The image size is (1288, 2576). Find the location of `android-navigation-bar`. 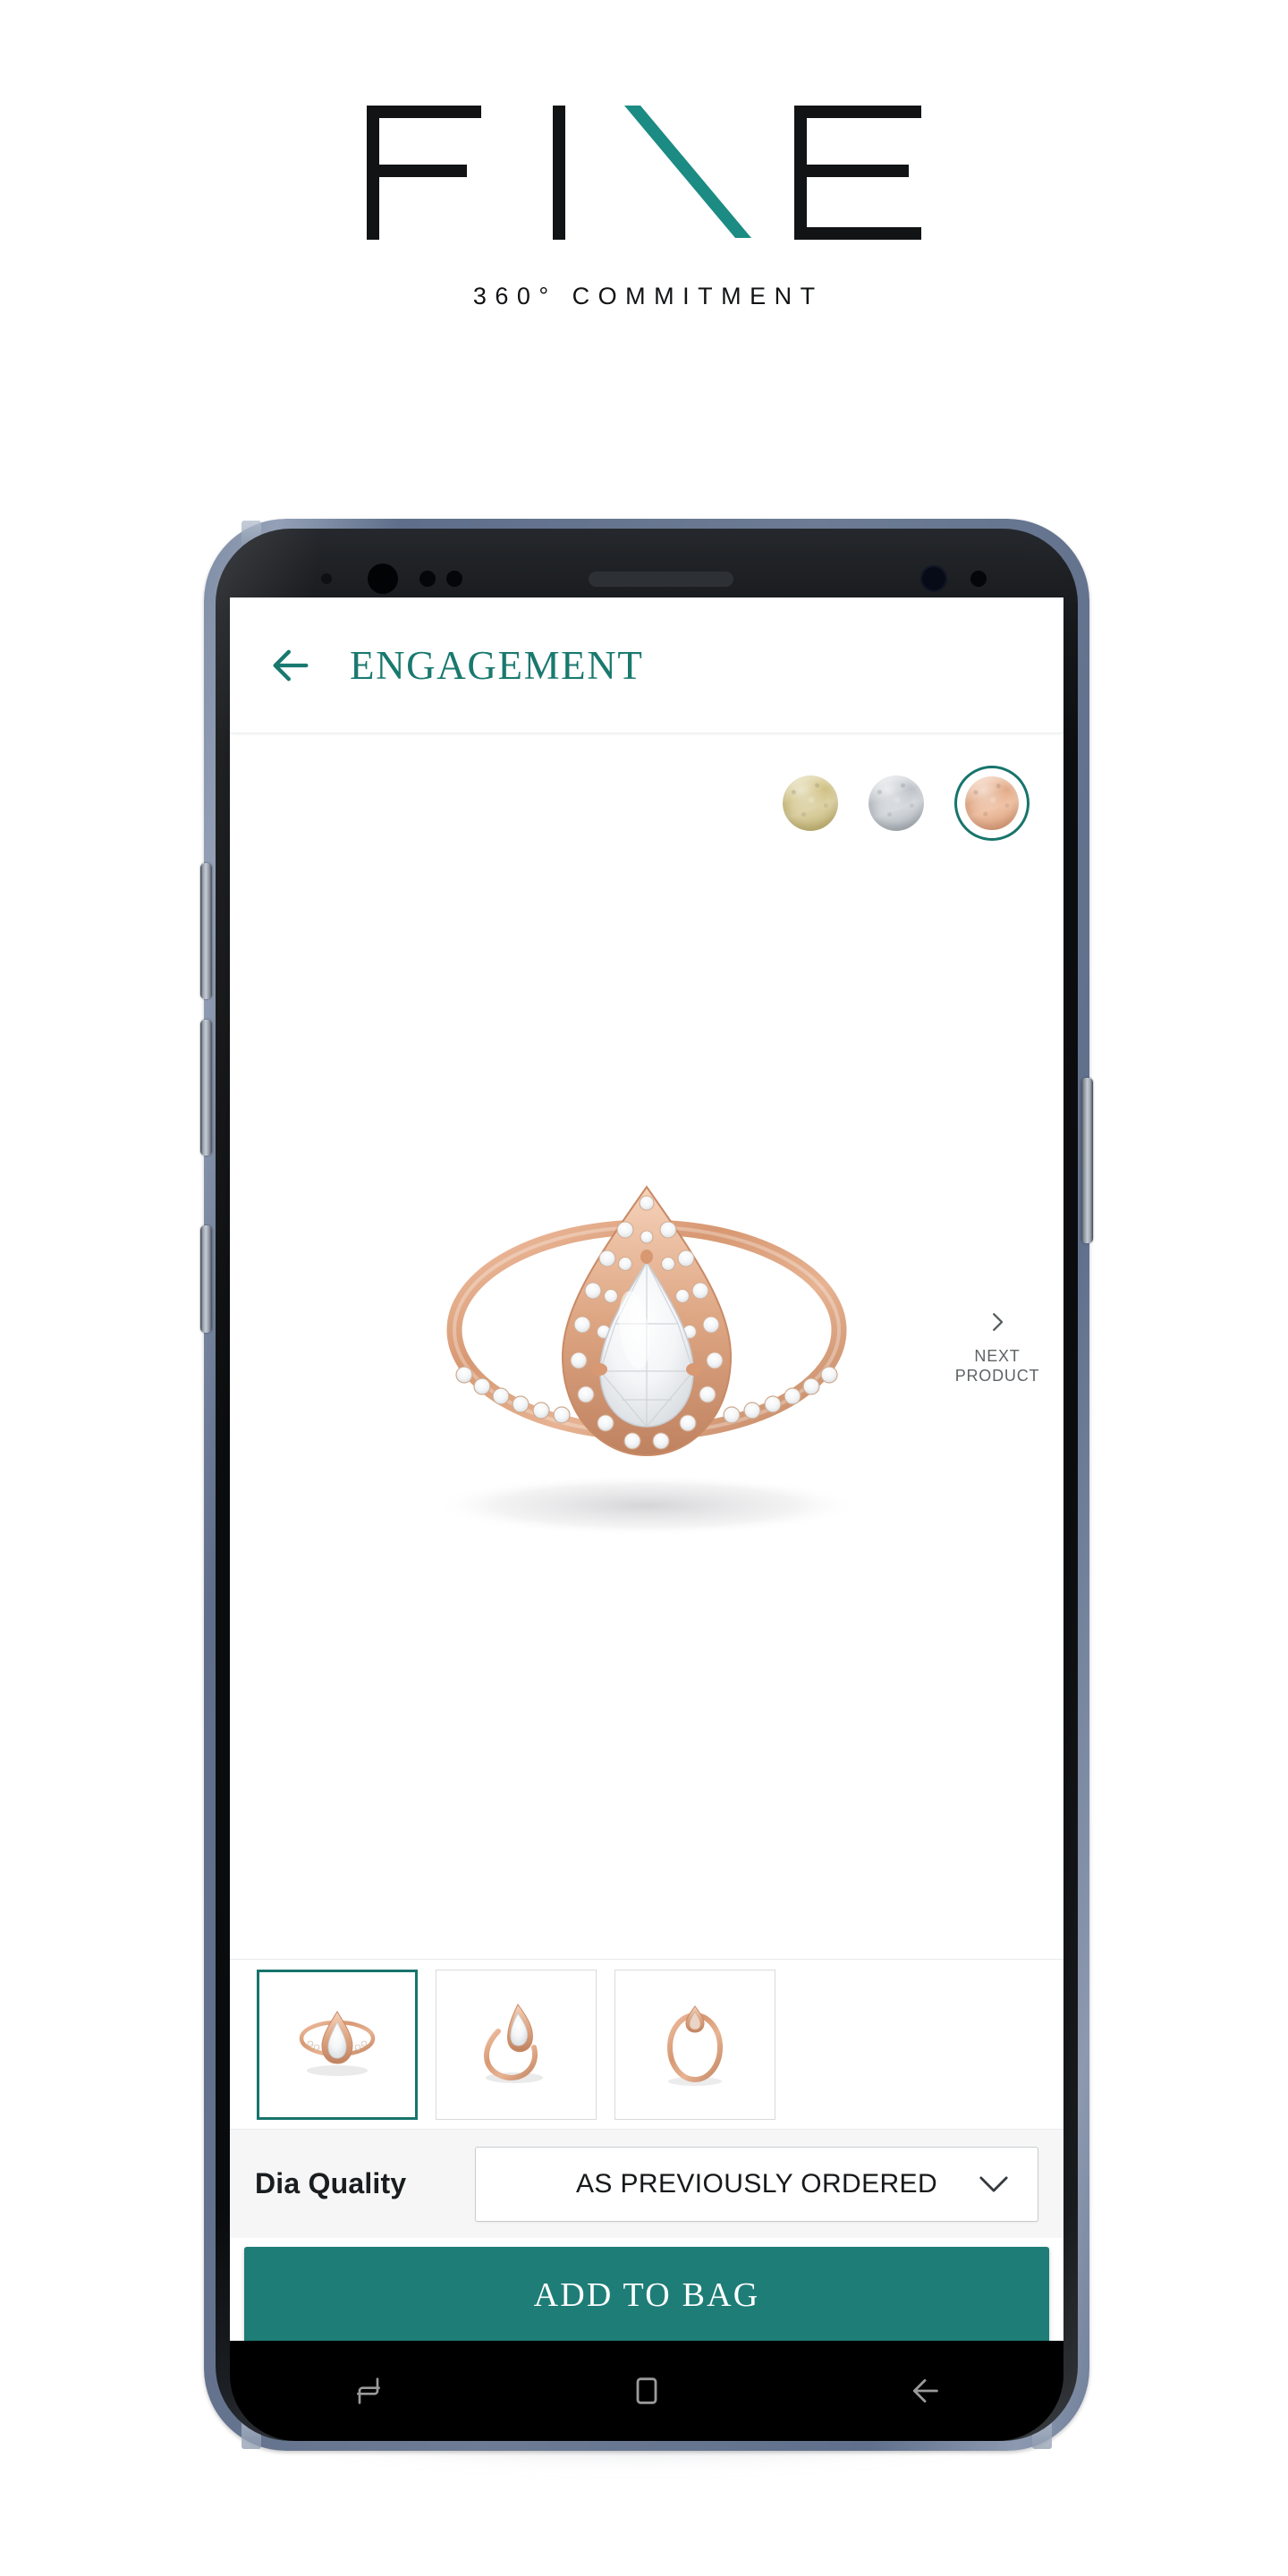

android-navigation-bar is located at coordinates (646, 2391).